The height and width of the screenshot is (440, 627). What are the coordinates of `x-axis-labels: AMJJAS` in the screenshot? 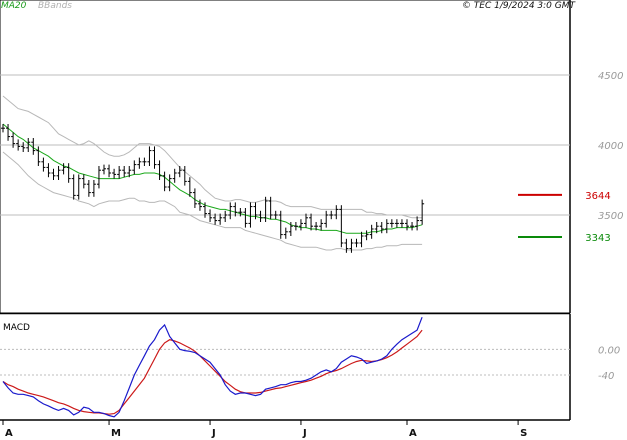 It's located at (264, 429).